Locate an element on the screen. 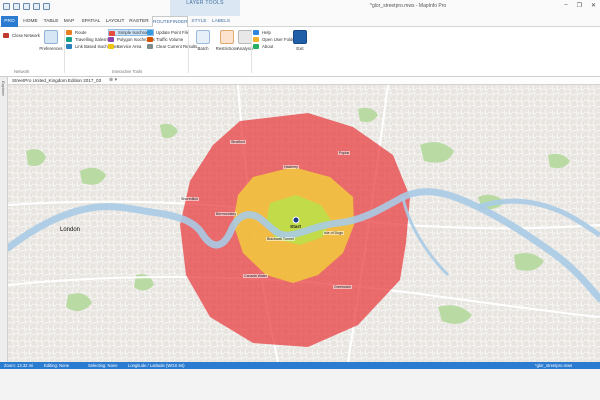 This screenshot has width=600, height=400. explorer-strip: Explorer is located at coordinates (4, 219).